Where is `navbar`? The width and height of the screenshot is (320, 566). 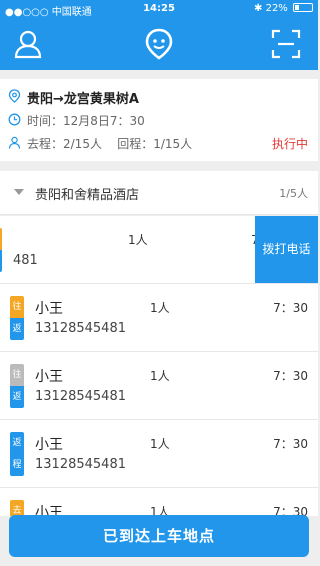
navbar is located at coordinates (159, 44).